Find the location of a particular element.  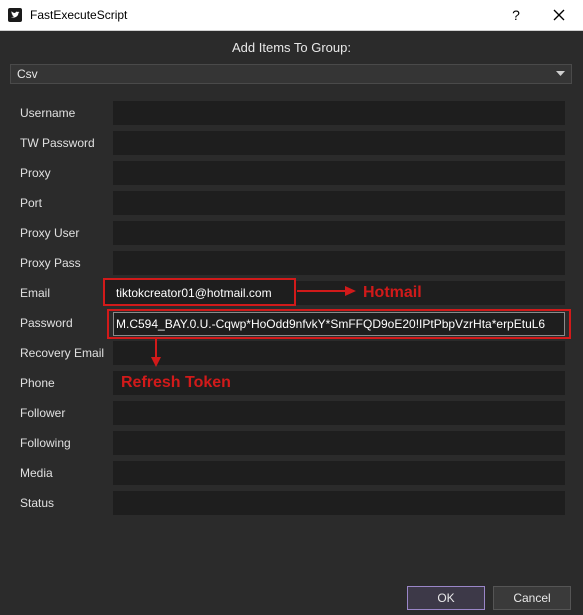

port-label: Port is located at coordinates (31, 203).